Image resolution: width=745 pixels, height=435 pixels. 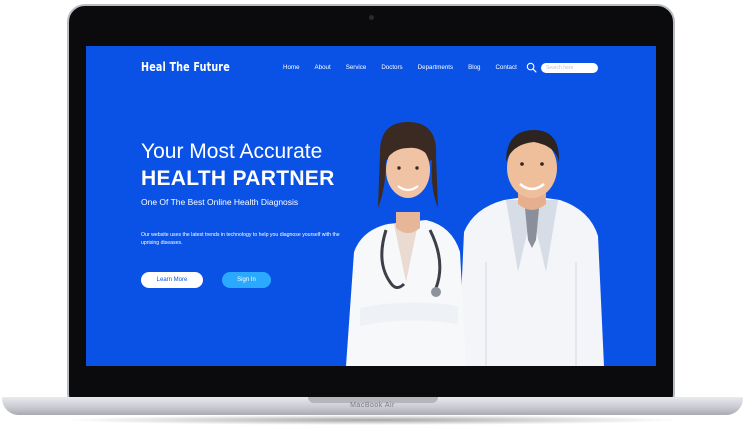 What do you see at coordinates (531, 67) in the screenshot?
I see `search-icon` at bounding box center [531, 67].